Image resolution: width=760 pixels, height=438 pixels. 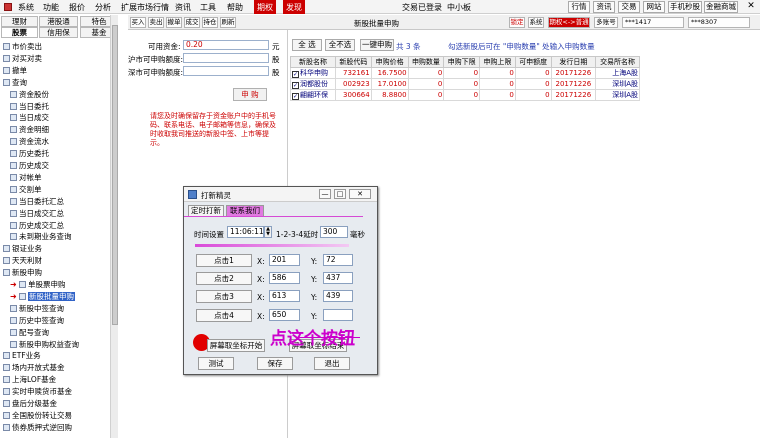 What do you see at coordinates (579, 7) in the screenshot?
I see `quote-button: 行情` at bounding box center [579, 7].